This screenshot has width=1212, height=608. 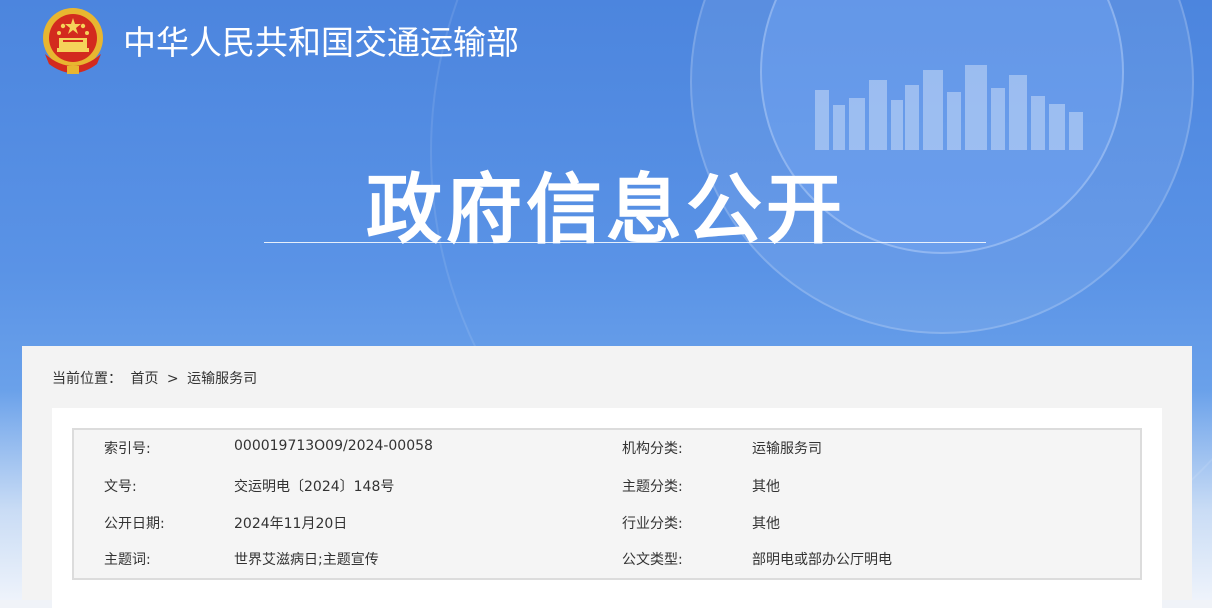 What do you see at coordinates (134, 524) in the screenshot?
I see `info-label: 公开日期:` at bounding box center [134, 524].